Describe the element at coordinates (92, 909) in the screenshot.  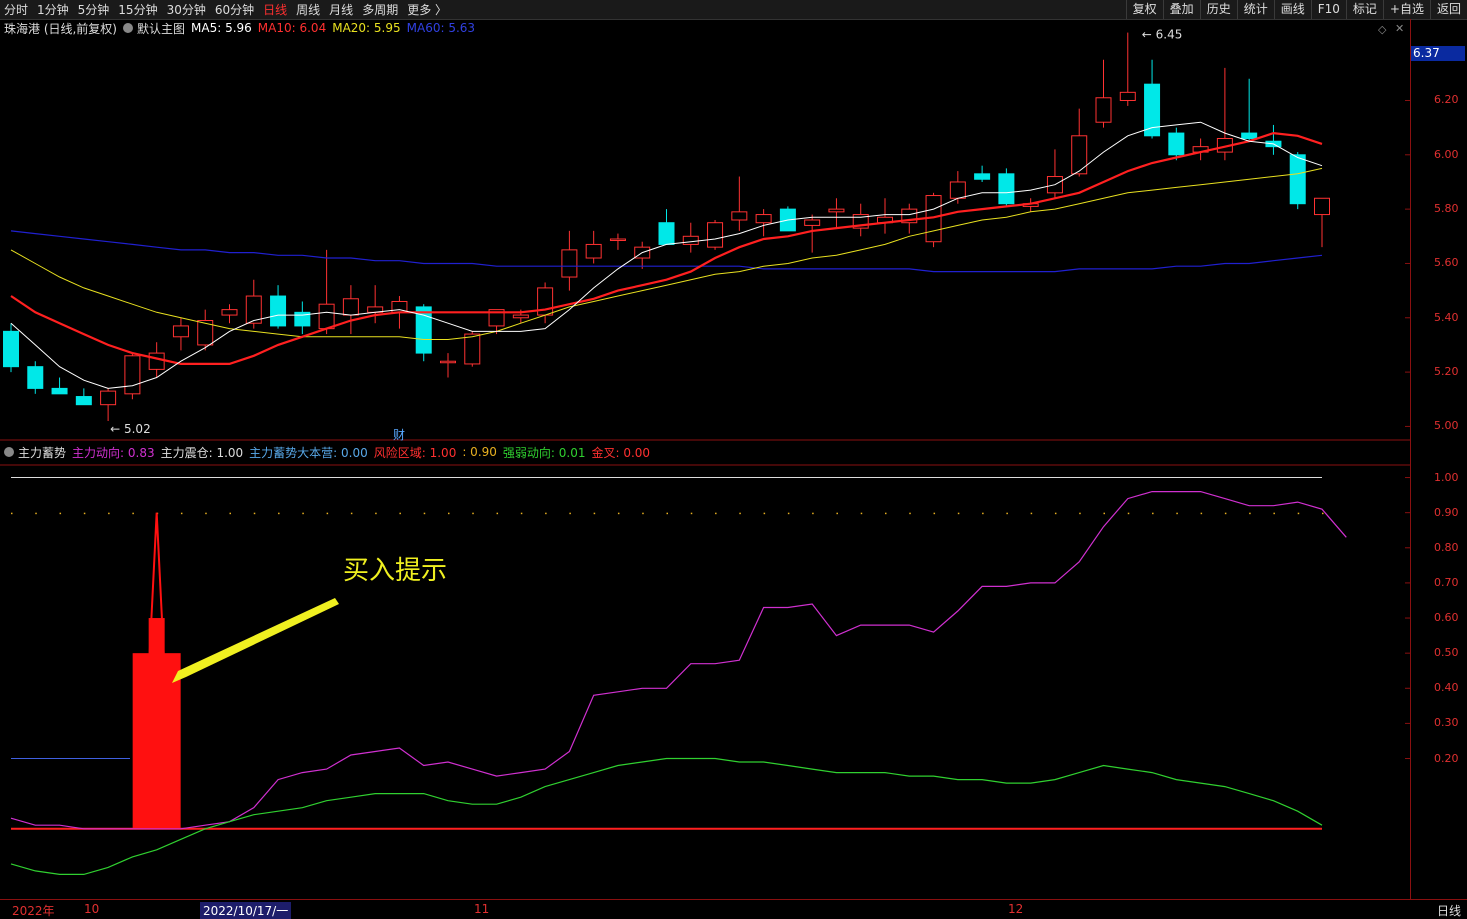
I see `month-label-oct: 10` at that location.